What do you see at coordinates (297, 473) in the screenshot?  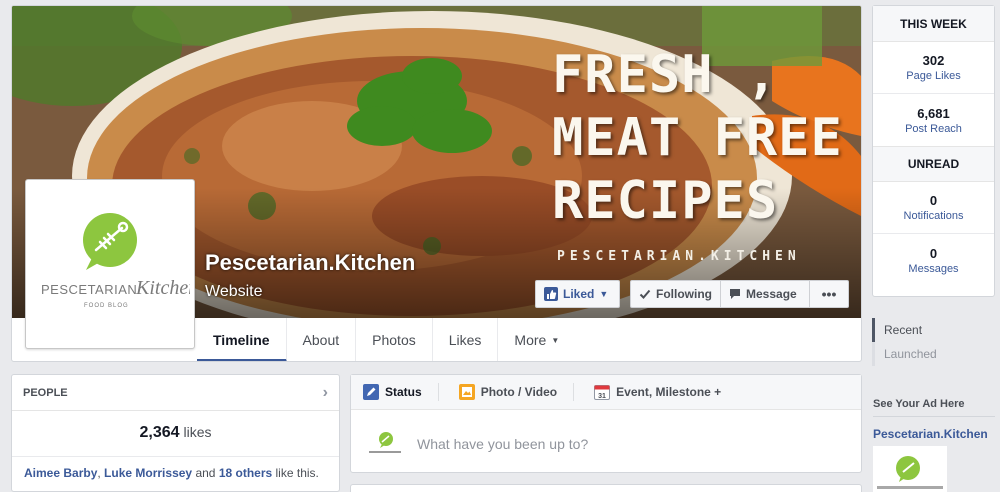 I see `friends-suffix: like this.` at bounding box center [297, 473].